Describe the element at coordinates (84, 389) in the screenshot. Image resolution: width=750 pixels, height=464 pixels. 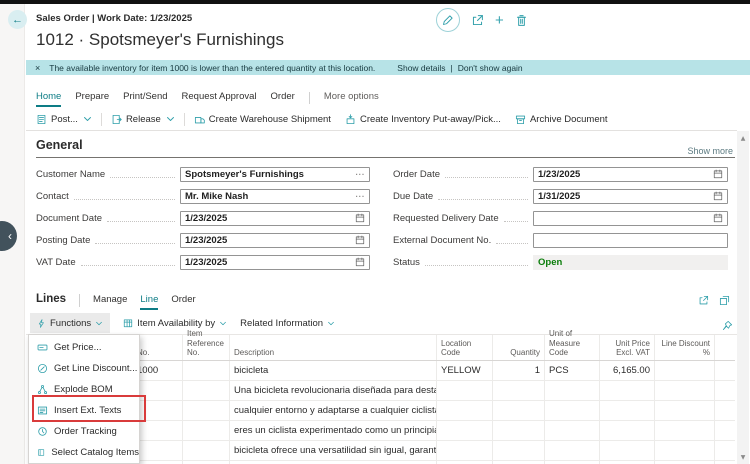
I see `menu-item-explode-bom: Explode BOM` at that location.